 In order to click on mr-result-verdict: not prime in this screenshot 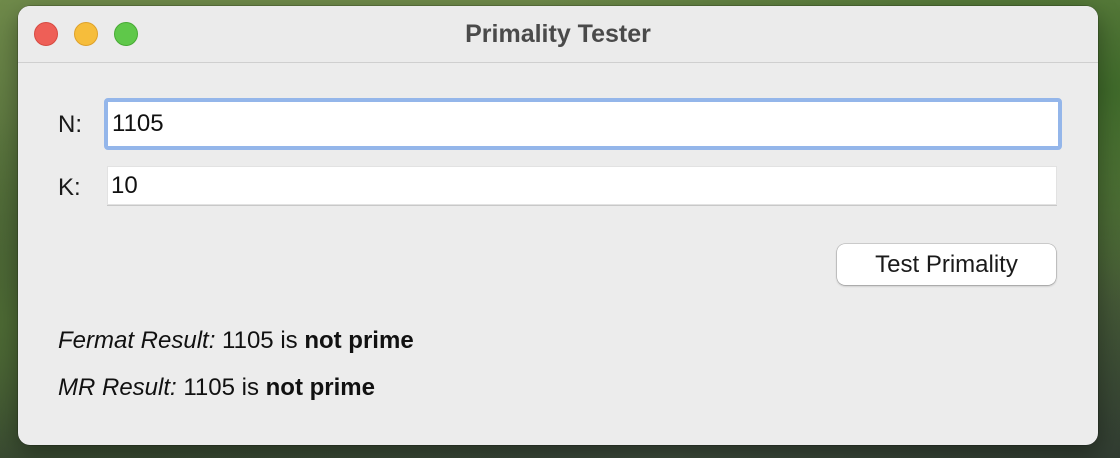, I will do `click(320, 387)`.